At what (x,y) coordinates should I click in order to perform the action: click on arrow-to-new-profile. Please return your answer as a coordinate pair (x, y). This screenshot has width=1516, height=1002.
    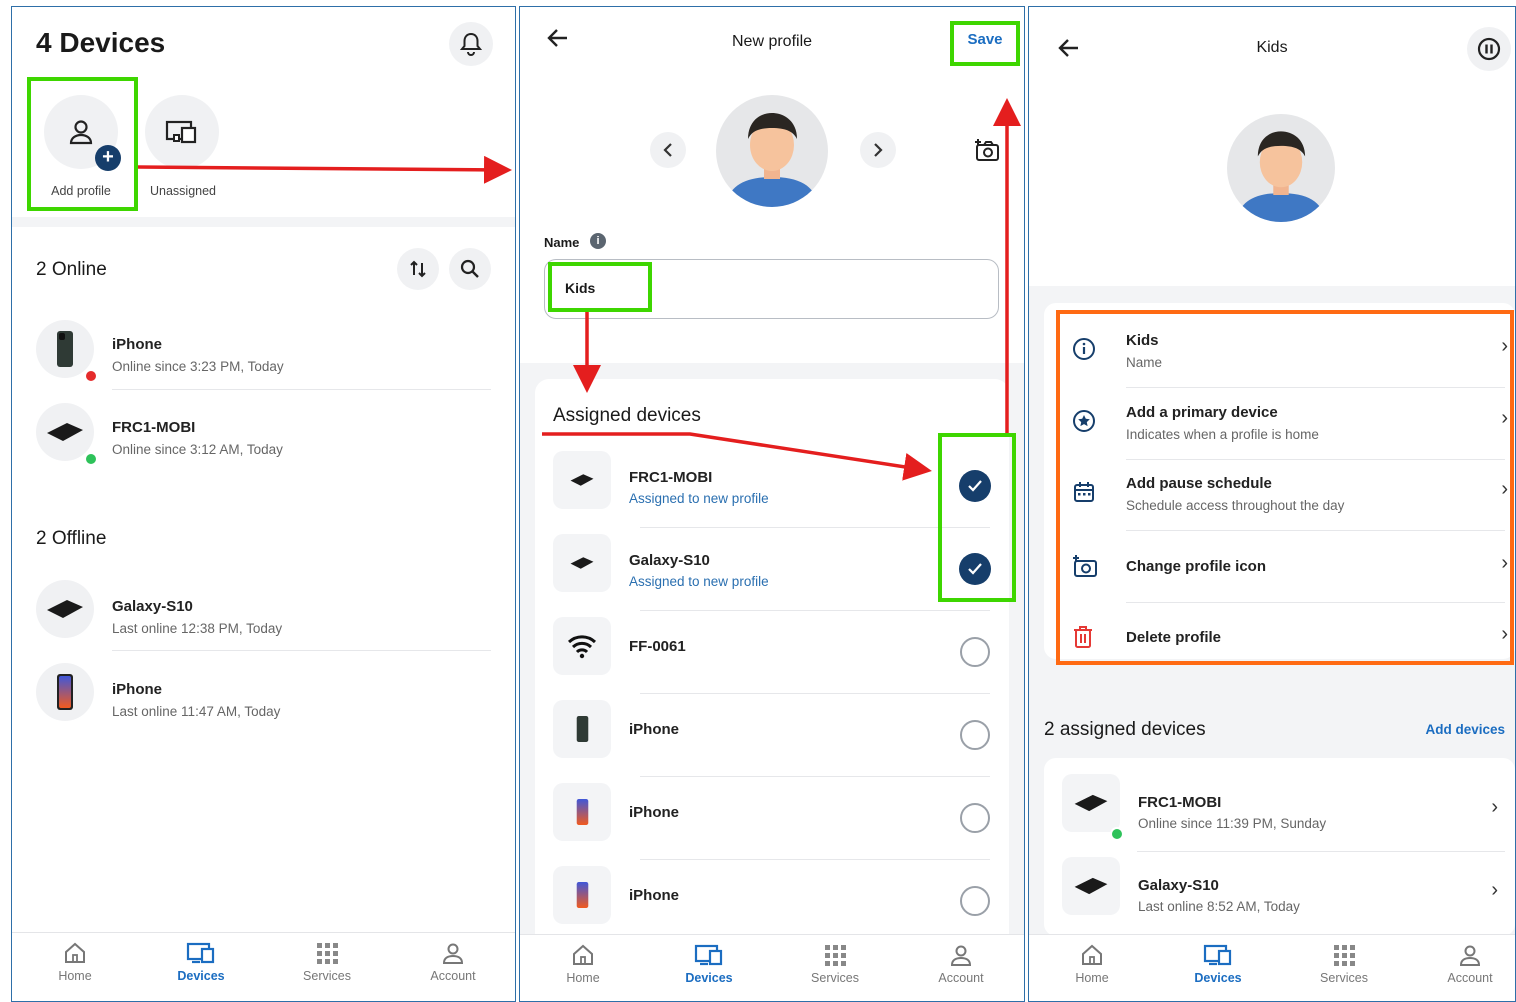
    Looking at the image, I should click on (324, 169).